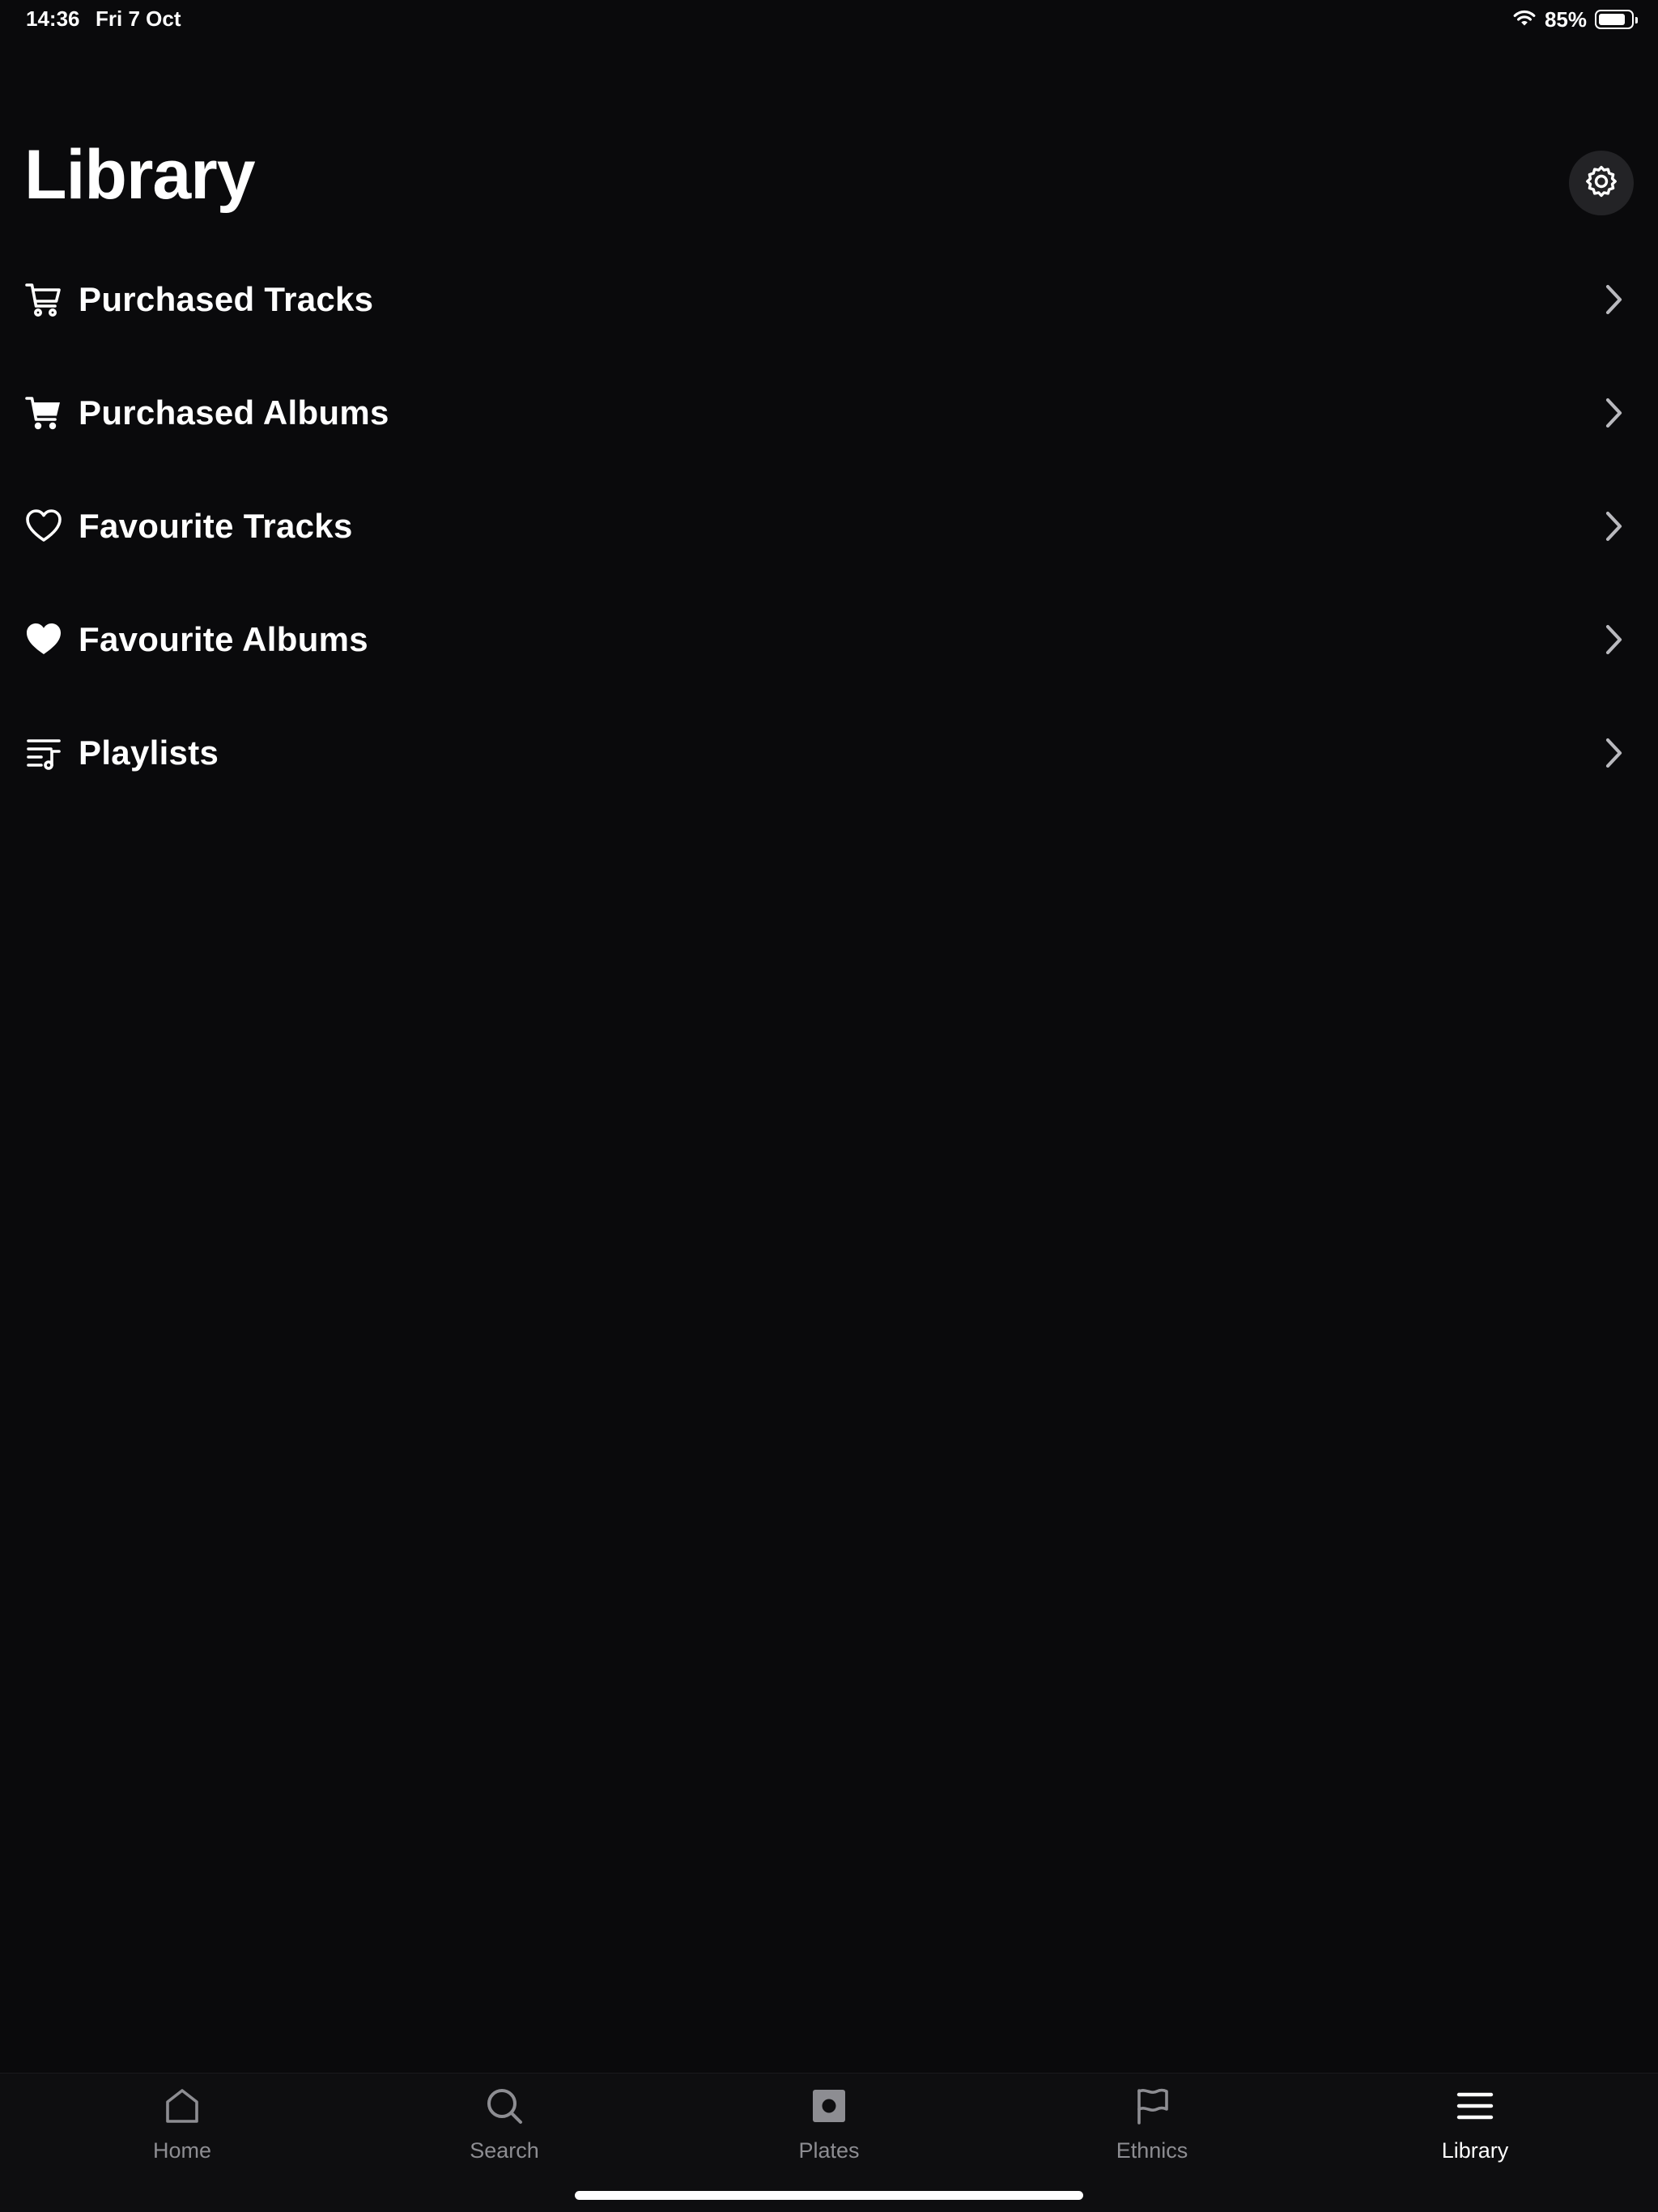  What do you see at coordinates (1475, 2150) in the screenshot?
I see `tab-label: Library` at bounding box center [1475, 2150].